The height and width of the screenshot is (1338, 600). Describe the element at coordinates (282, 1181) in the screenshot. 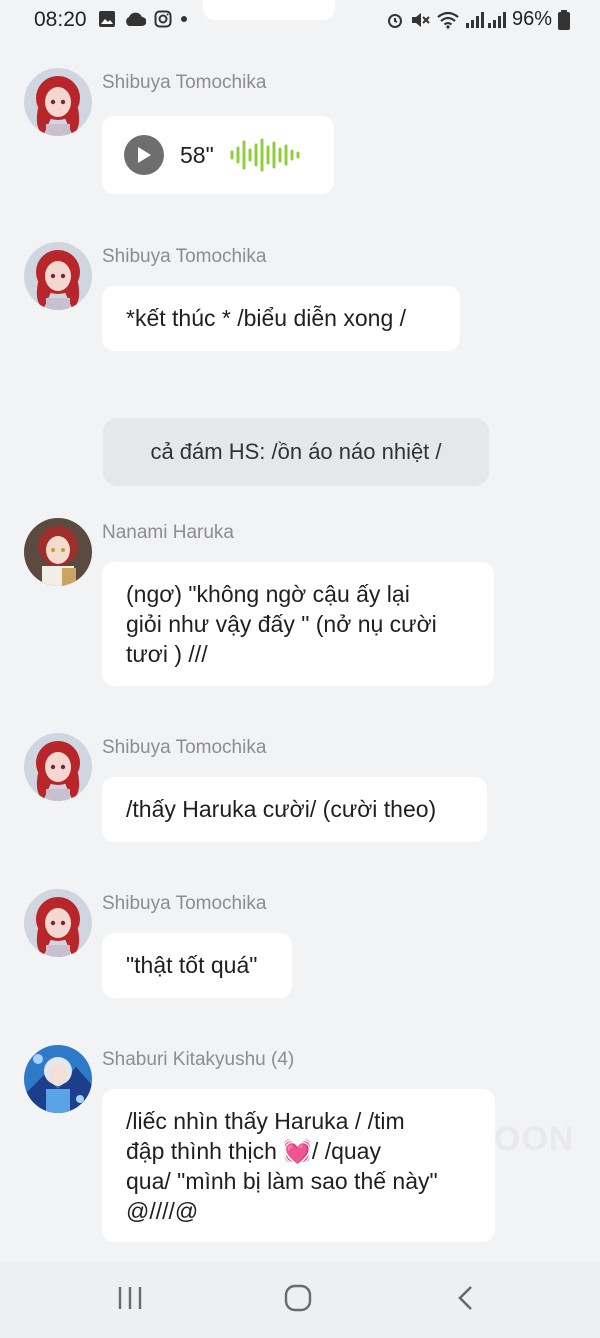

I see `message-line: qua/ "mình bị làm sao thế này"` at that location.